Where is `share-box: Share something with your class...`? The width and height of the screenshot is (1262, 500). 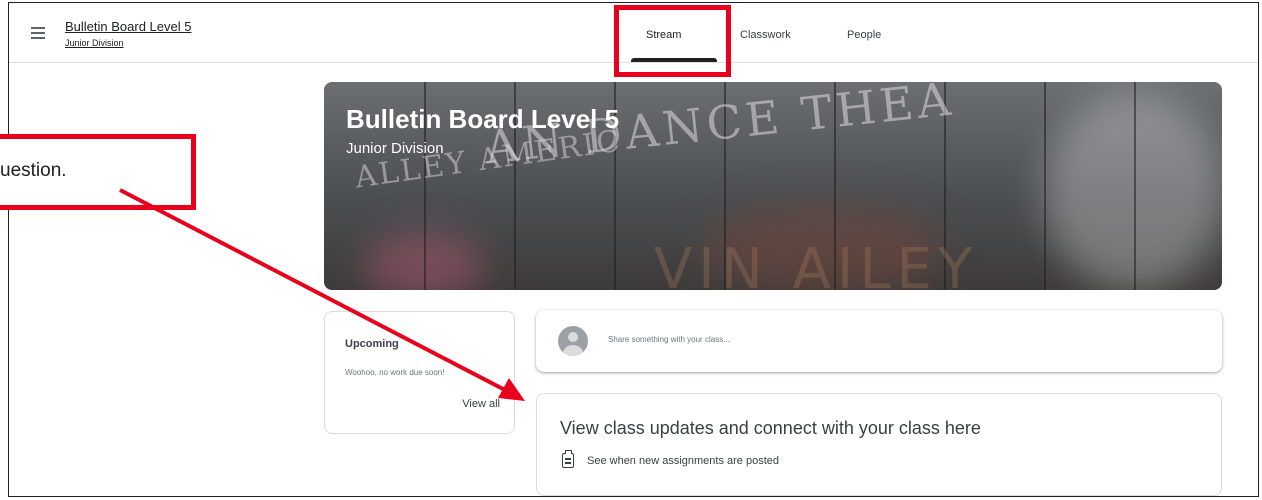 share-box: Share something with your class... is located at coordinates (879, 341).